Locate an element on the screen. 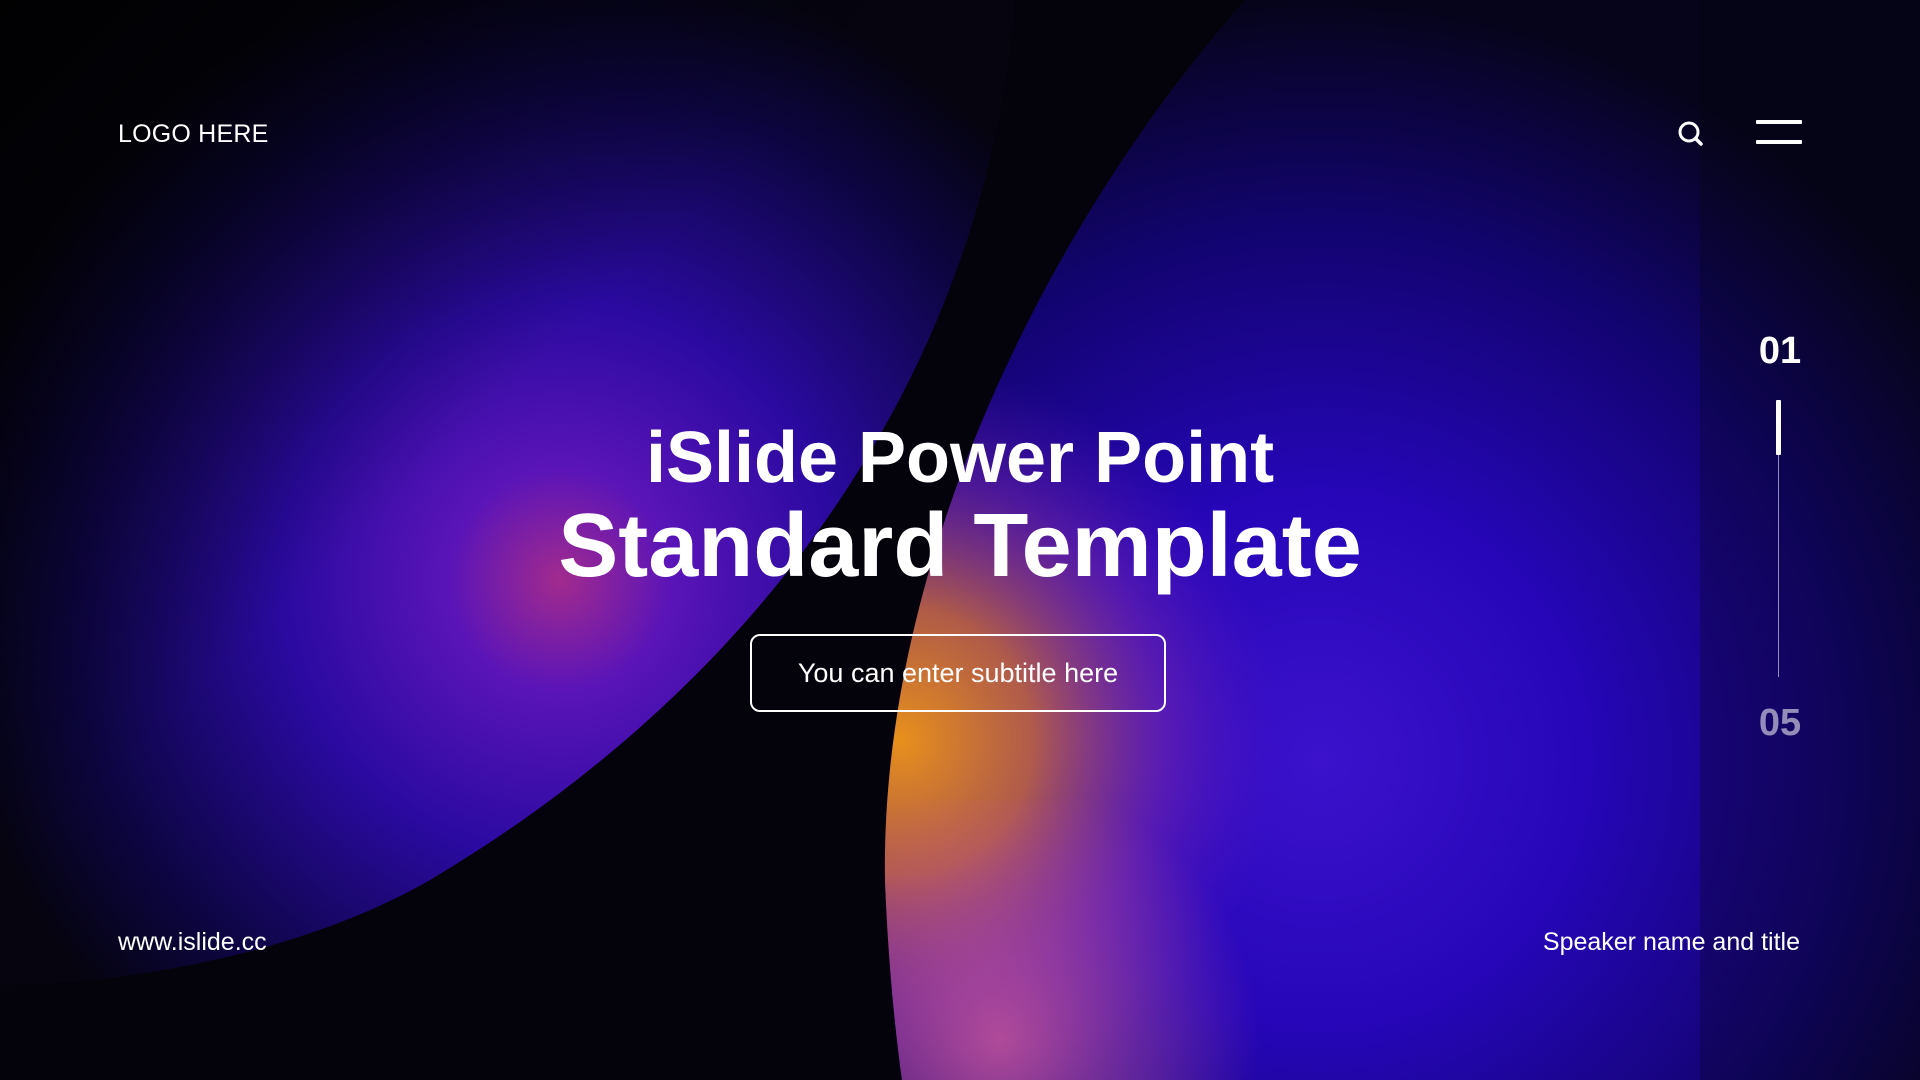 The width and height of the screenshot is (1920, 1080). subtitle-text: You can enter subtitle here is located at coordinates (958, 672).